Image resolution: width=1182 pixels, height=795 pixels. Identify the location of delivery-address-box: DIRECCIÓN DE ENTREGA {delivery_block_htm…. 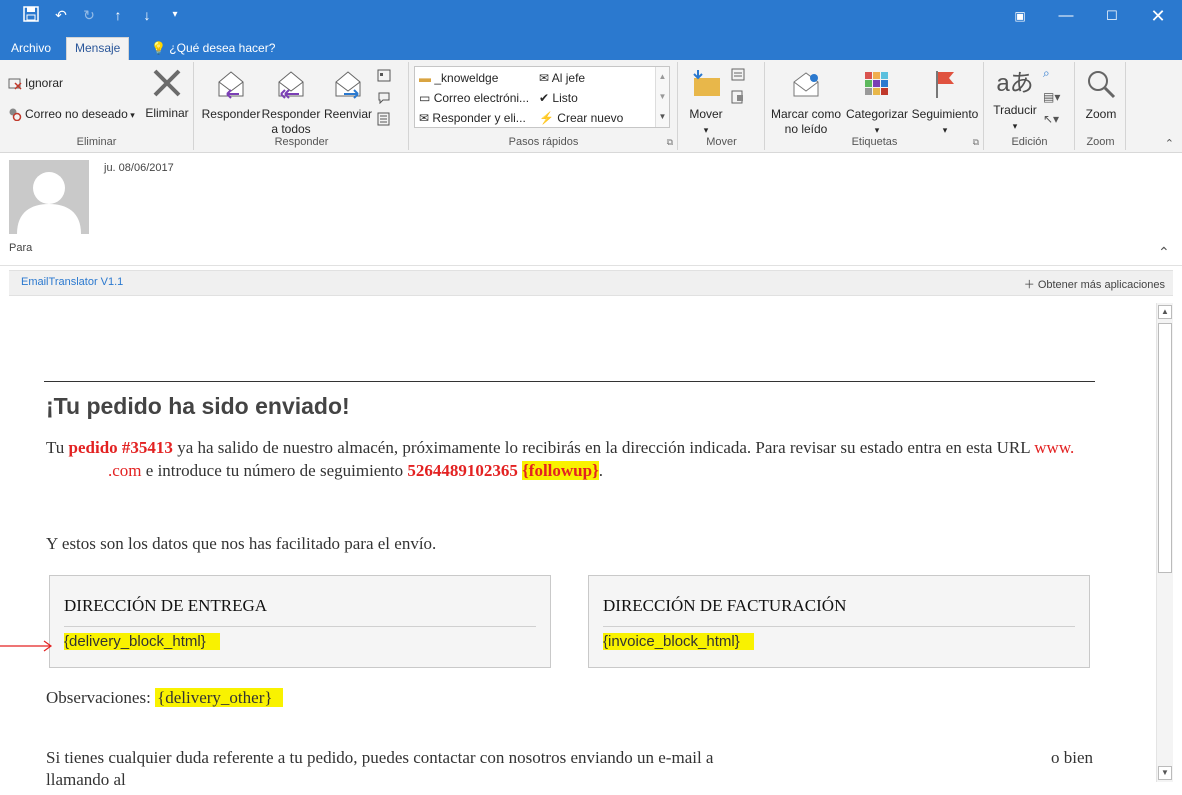
(300, 621).